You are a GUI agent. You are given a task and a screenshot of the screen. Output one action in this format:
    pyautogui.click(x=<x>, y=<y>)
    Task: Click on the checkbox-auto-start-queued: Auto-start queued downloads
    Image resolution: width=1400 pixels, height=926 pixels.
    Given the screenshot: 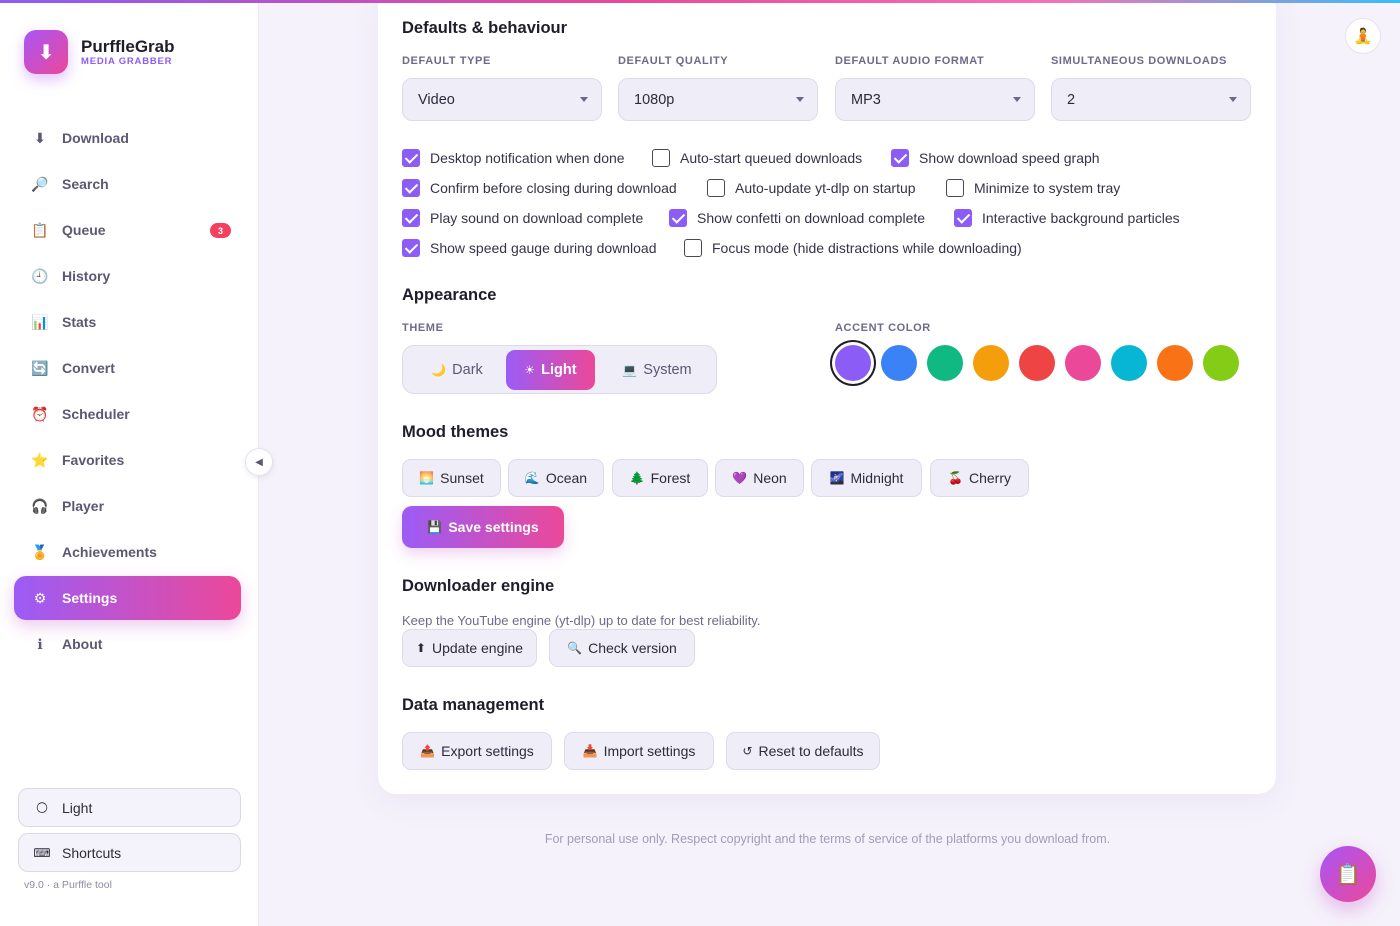 What is the action you would take?
    pyautogui.click(x=757, y=158)
    